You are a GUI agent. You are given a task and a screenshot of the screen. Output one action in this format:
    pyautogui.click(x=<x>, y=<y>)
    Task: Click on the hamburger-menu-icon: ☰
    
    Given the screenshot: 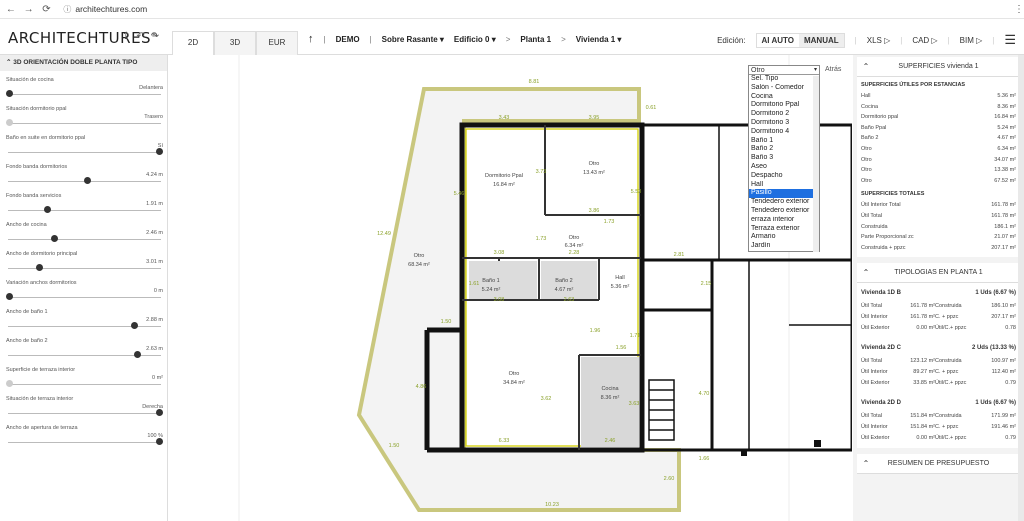 What is the action you would take?
    pyautogui.click(x=1010, y=40)
    